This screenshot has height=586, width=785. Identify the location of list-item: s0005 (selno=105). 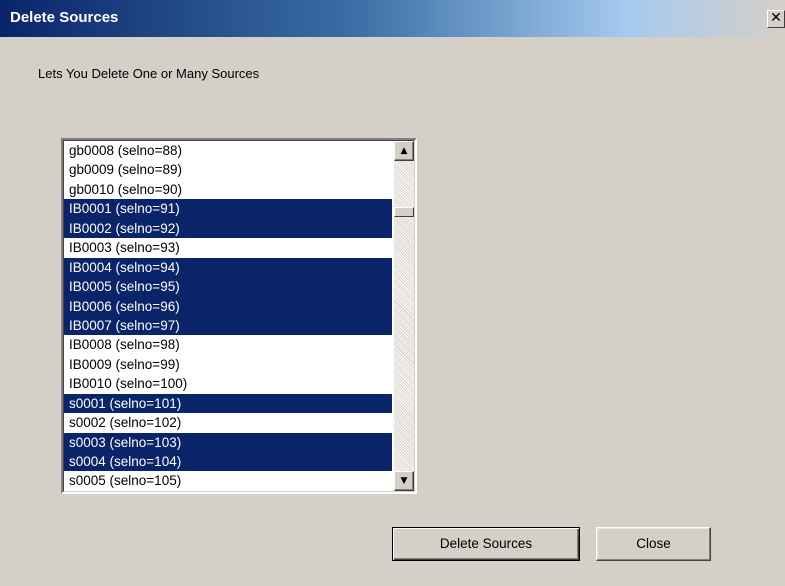
(228, 480).